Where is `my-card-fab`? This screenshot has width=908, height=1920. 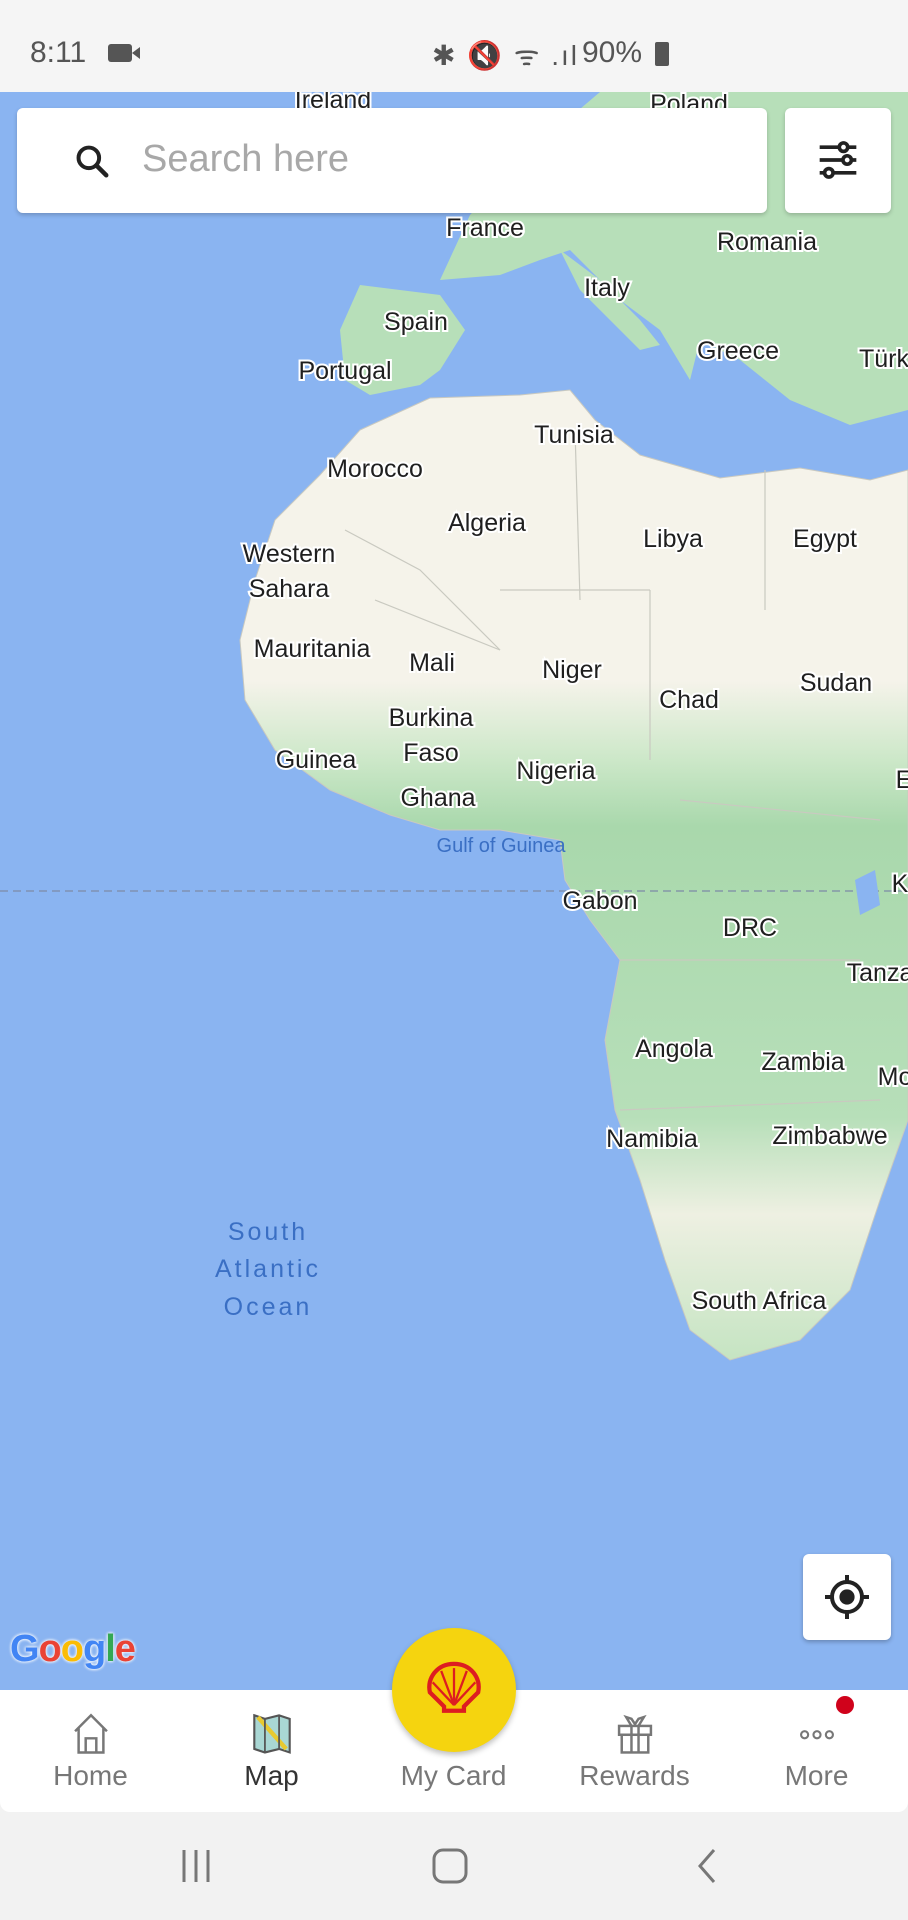
my-card-fab is located at coordinates (454, 1690).